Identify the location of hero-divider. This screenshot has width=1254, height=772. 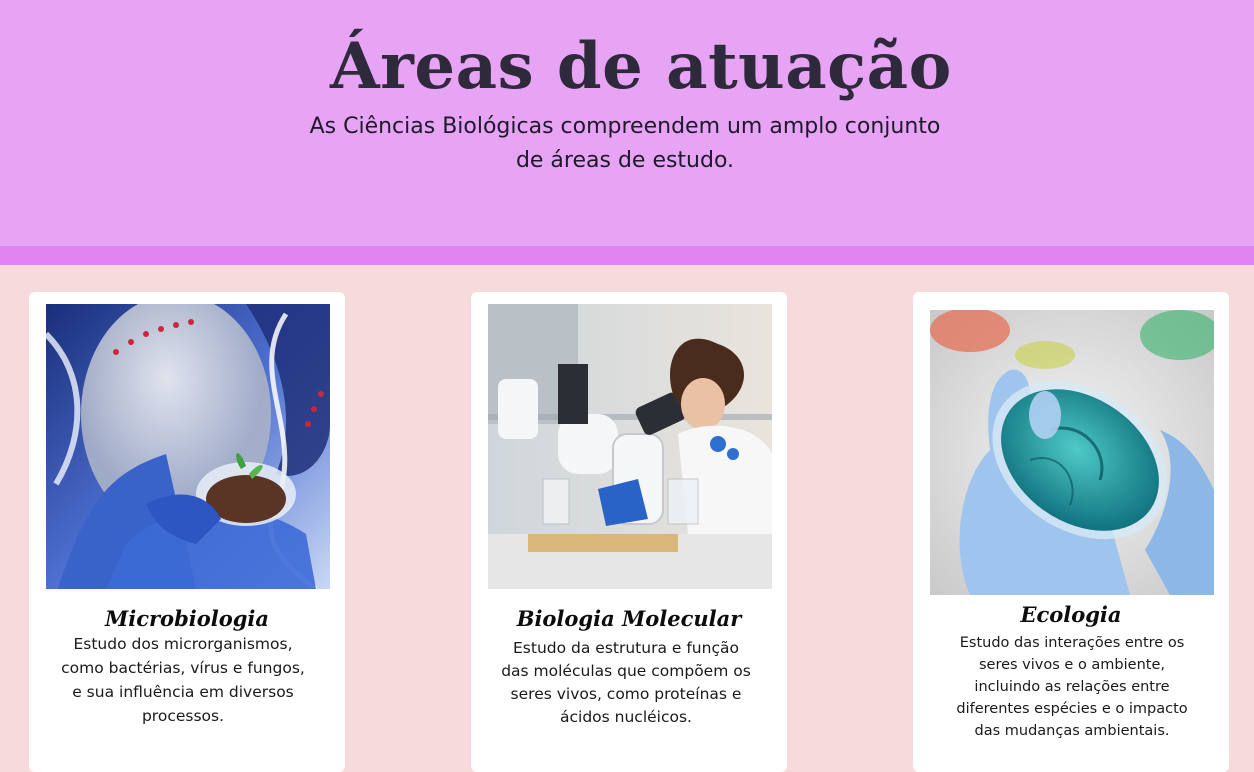
(627, 255).